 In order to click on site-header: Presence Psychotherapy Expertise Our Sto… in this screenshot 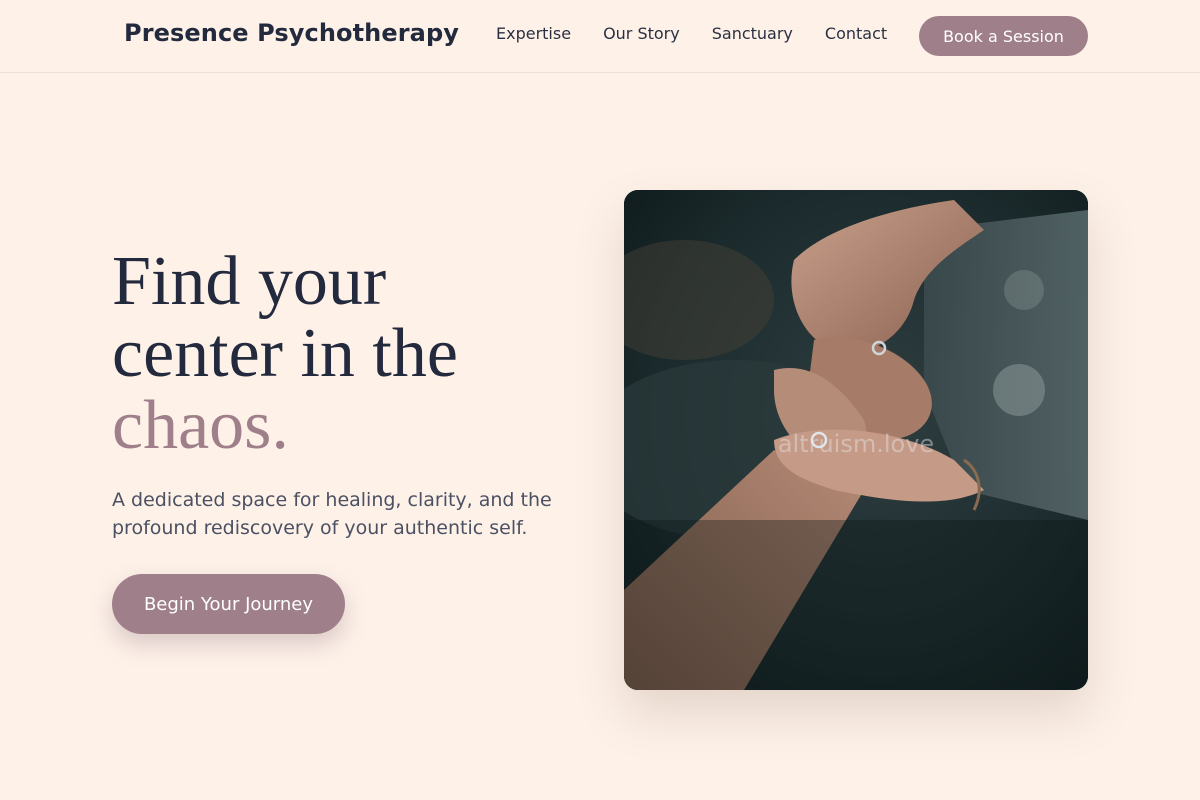, I will do `click(600, 36)`.